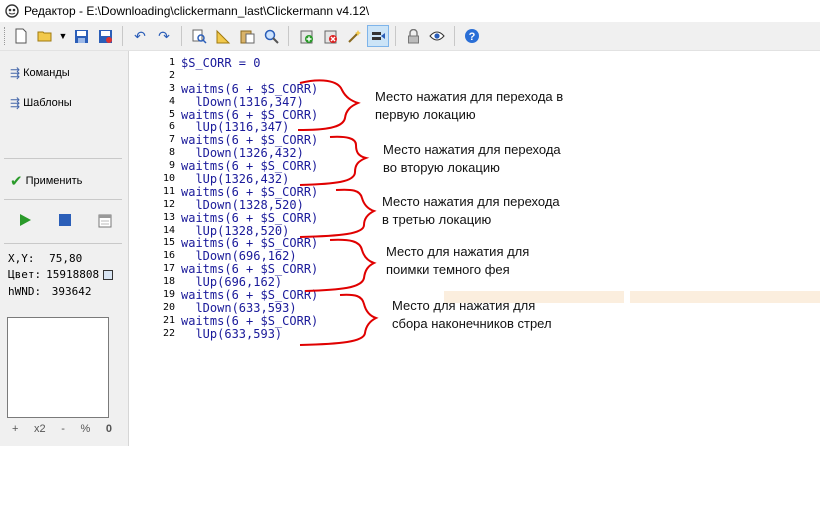 The width and height of the screenshot is (820, 510). I want to click on annotation-3-line1: Место нажатия для перехода, so click(471, 201).